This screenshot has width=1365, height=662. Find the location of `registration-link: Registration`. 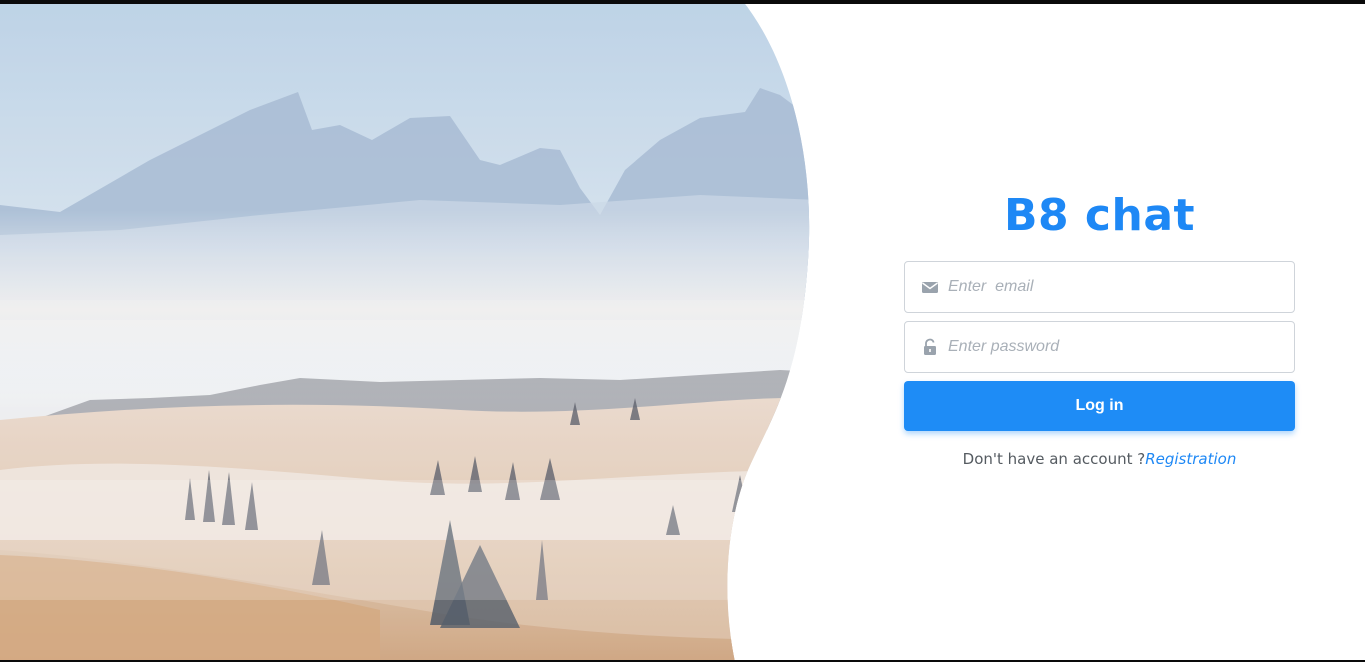

registration-link: Registration is located at coordinates (1190, 459).